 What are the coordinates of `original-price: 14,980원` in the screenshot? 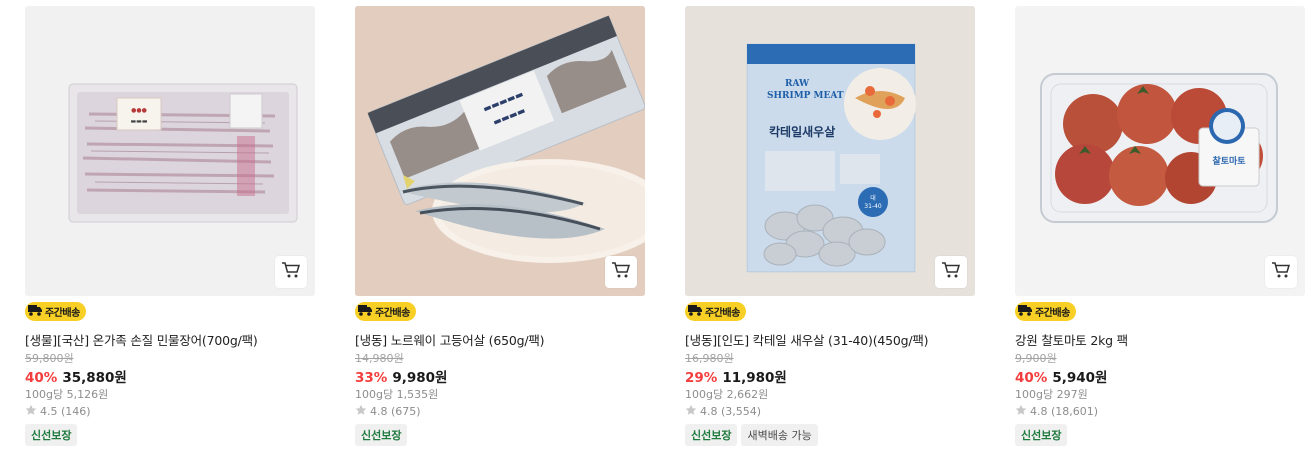 It's located at (379, 358).